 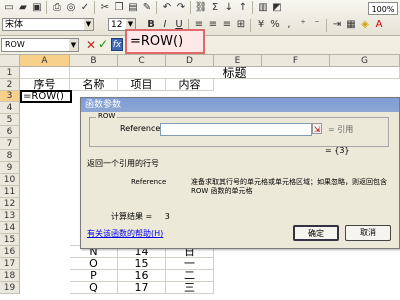 What do you see at coordinates (227, 25) in the screenshot?
I see `align-right-icon: ≡` at bounding box center [227, 25].